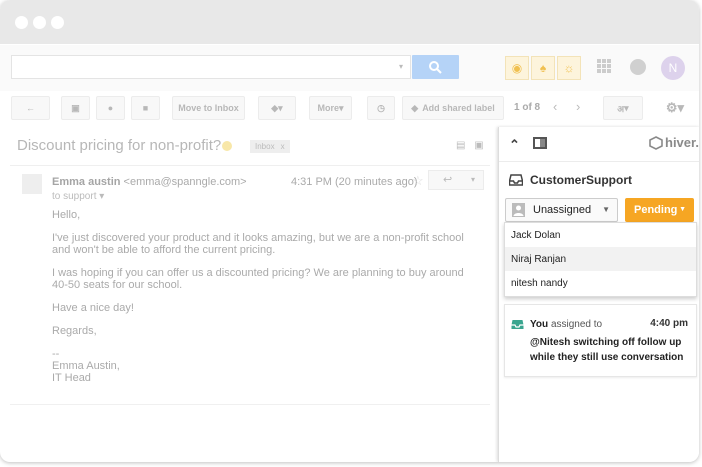 This screenshot has height=467, width=702. I want to click on window-close-control, so click(21, 22).